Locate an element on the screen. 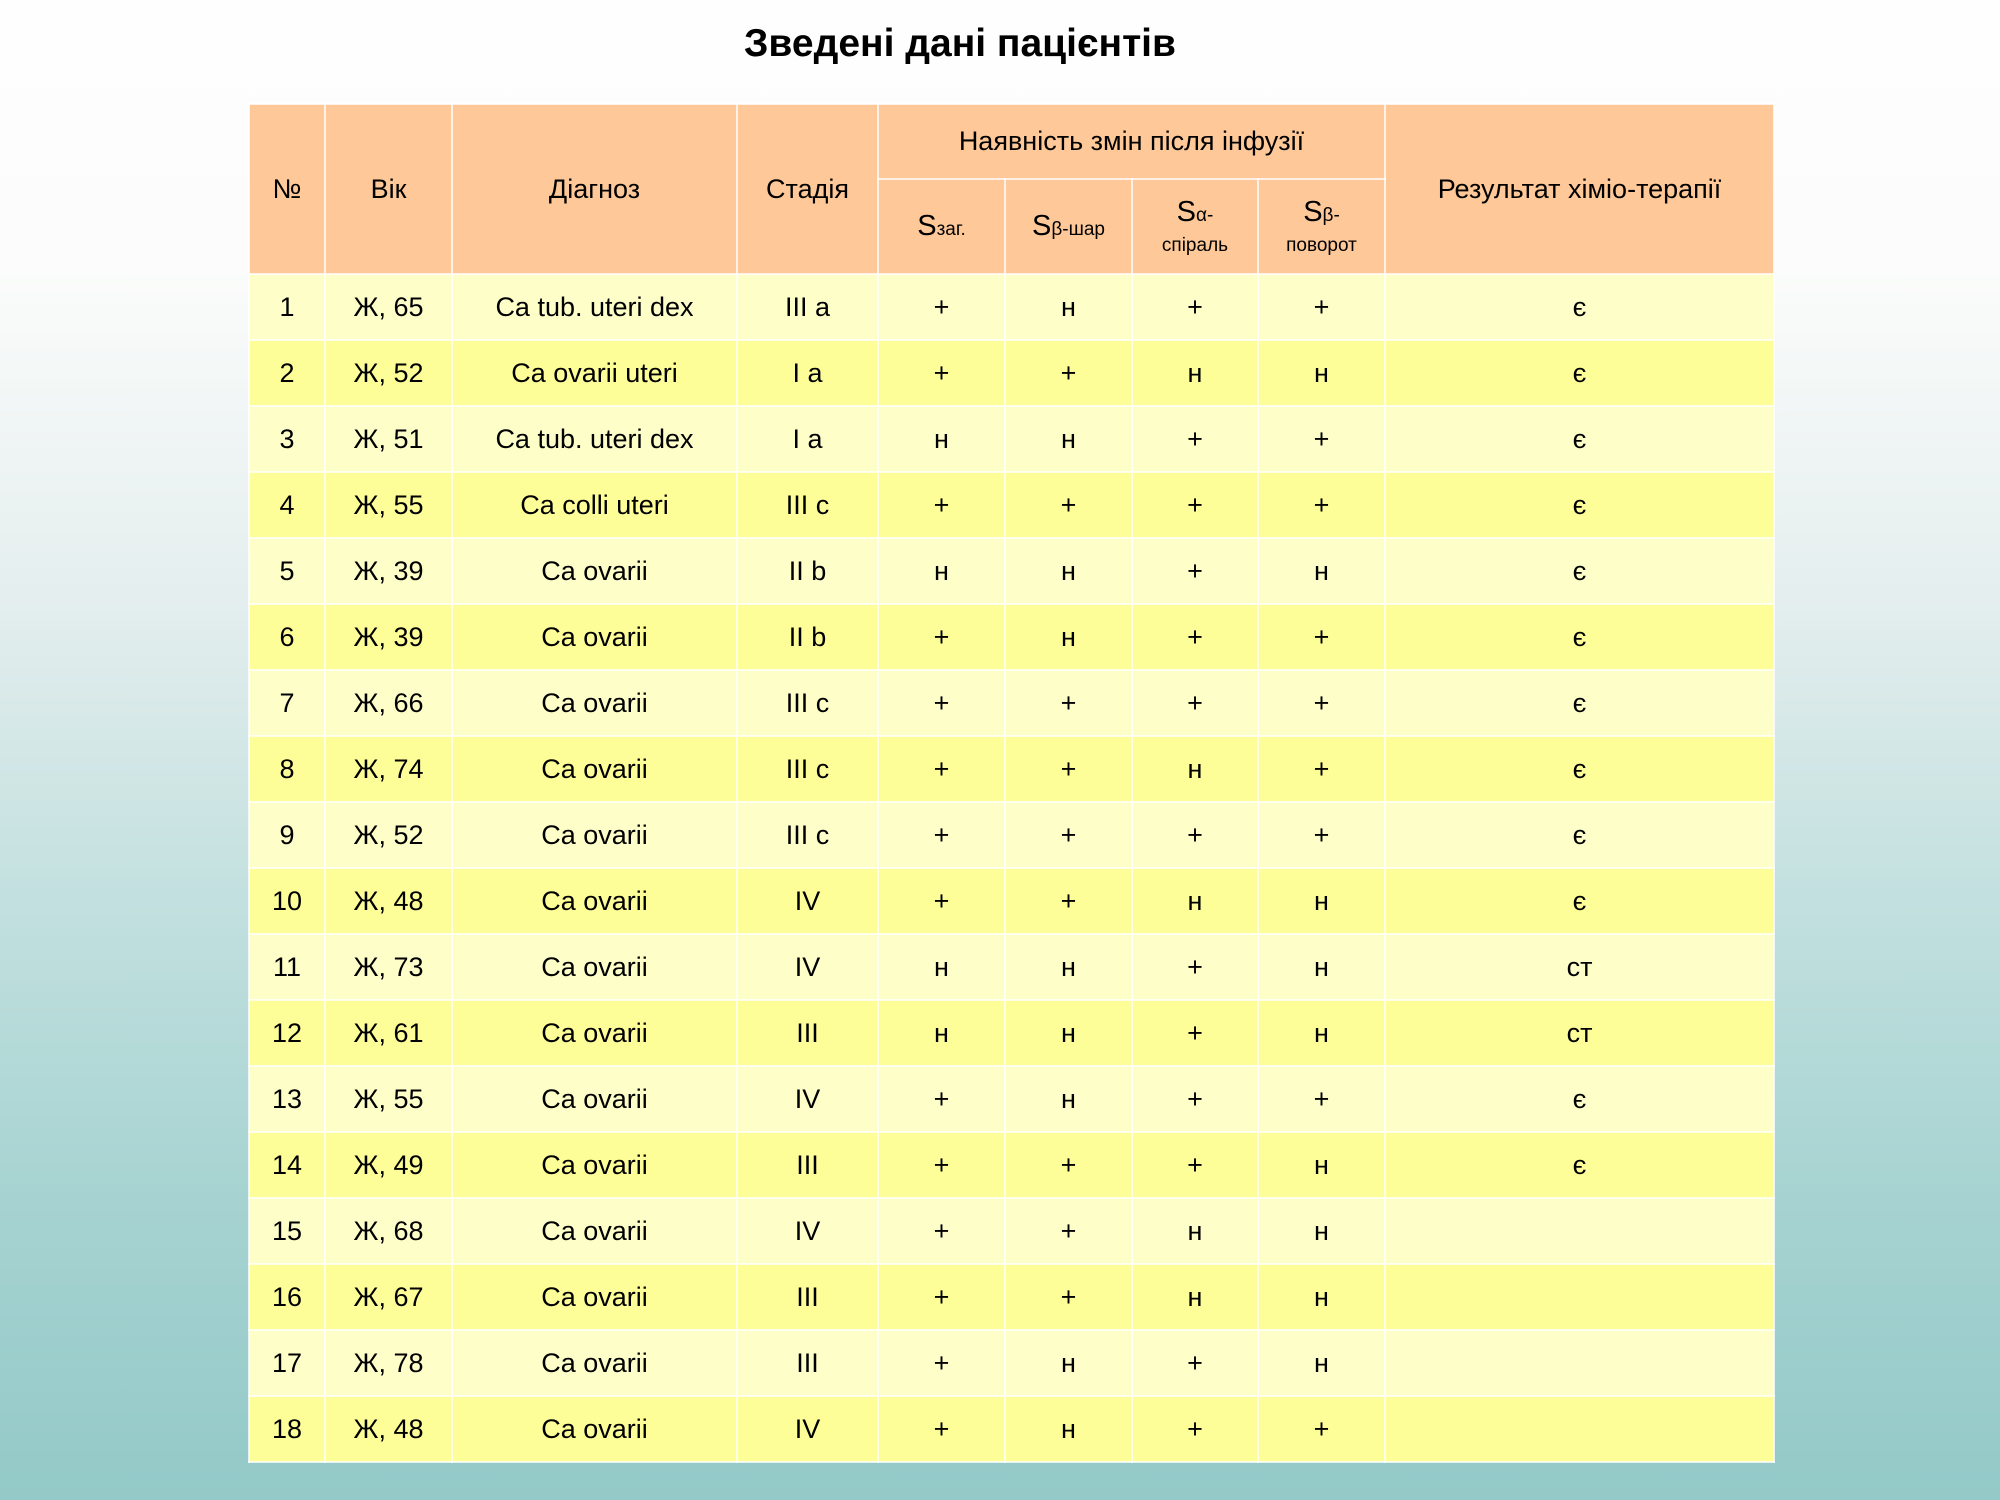  cell-number: 3 is located at coordinates (287, 439).